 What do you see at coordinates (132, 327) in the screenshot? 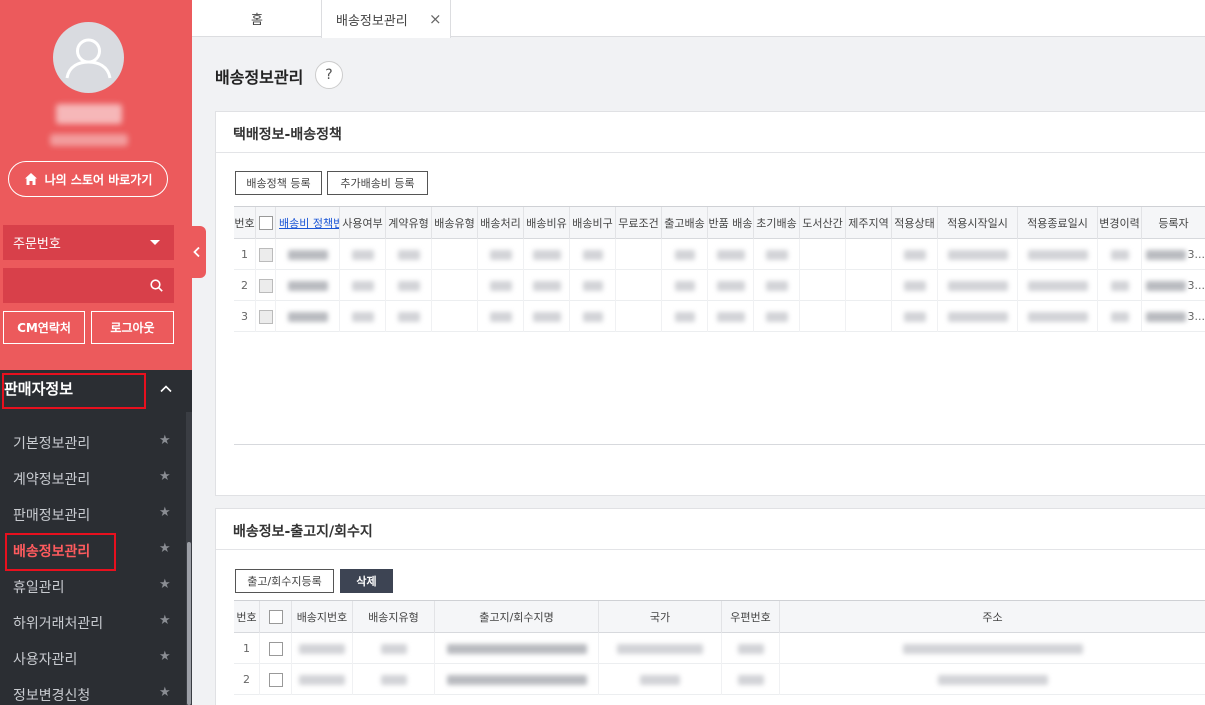
I see `logout-button: 로그아웃` at bounding box center [132, 327].